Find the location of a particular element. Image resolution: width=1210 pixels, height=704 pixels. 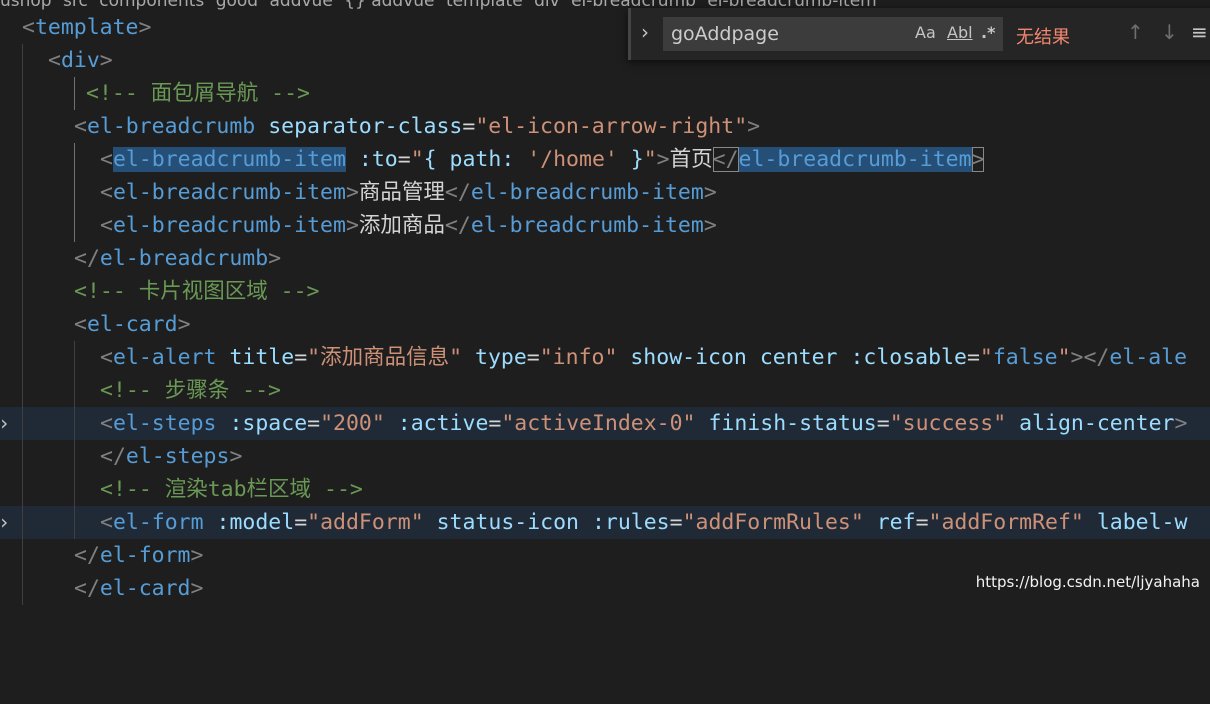

breadcrumb-item: div is located at coordinates (547, 5).